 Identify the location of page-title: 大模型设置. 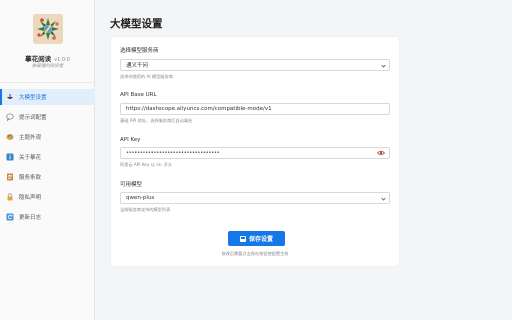
(136, 24).